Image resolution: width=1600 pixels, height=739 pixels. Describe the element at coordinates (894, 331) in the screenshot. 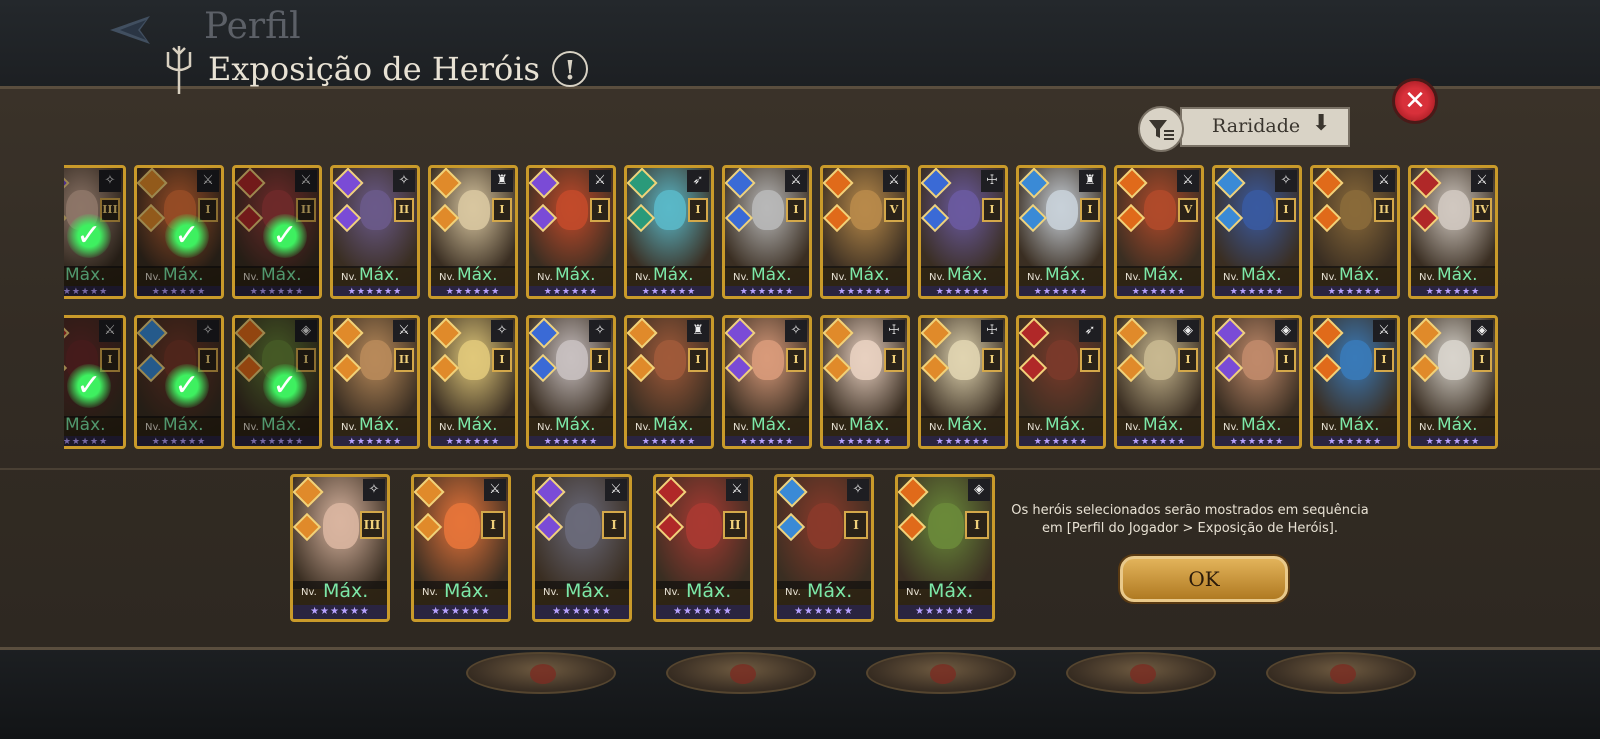

I see `class-icon: ☩` at that location.